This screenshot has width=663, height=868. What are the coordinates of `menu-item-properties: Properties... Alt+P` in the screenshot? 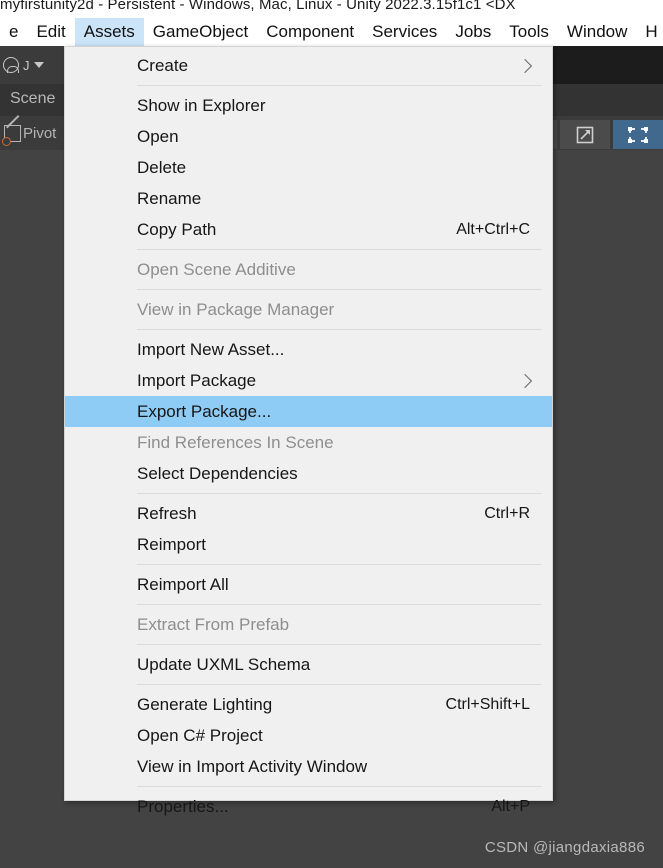 It's located at (308, 806).